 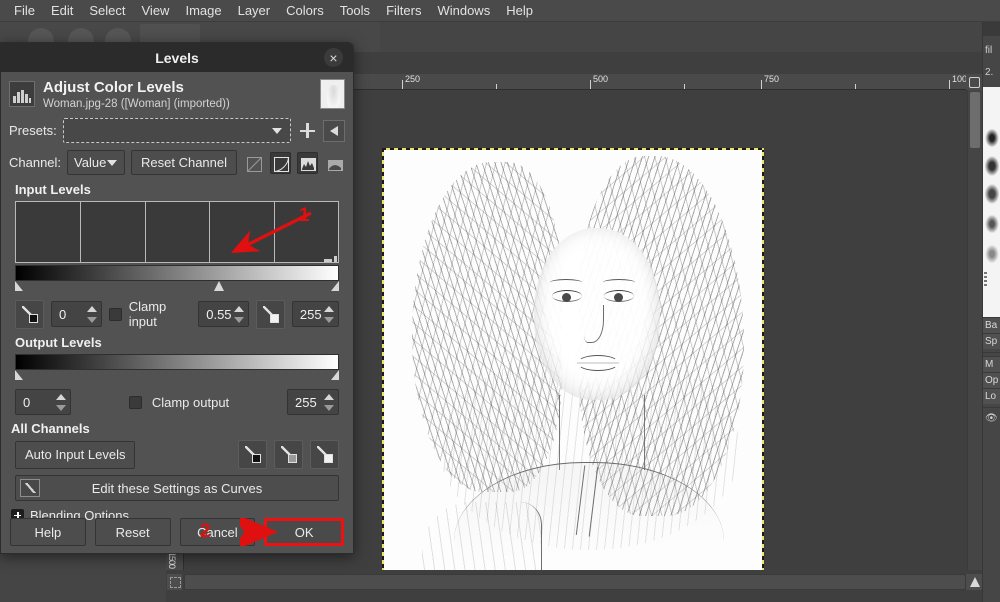 What do you see at coordinates (575, 582) in the screenshot?
I see `horizontal-scrollbar` at bounding box center [575, 582].